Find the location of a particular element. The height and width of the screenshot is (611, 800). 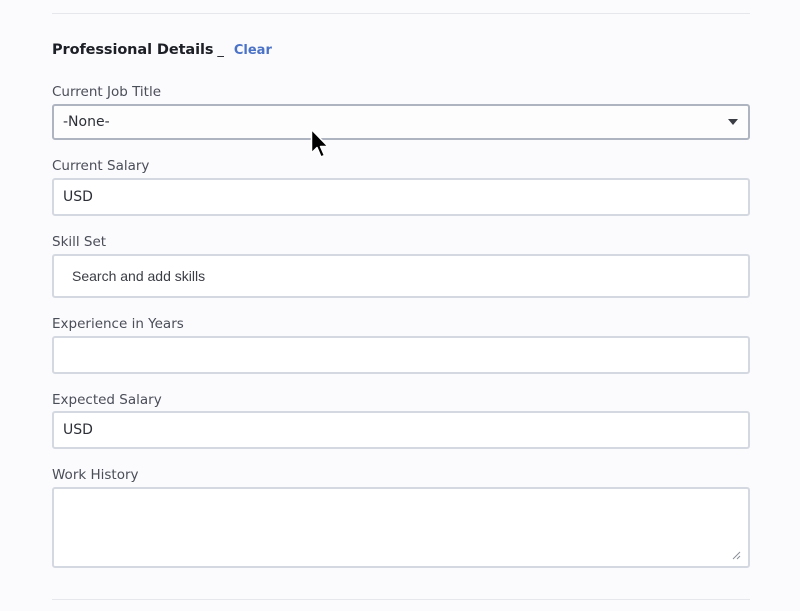

experience-label: Experience in Years is located at coordinates (118, 324).